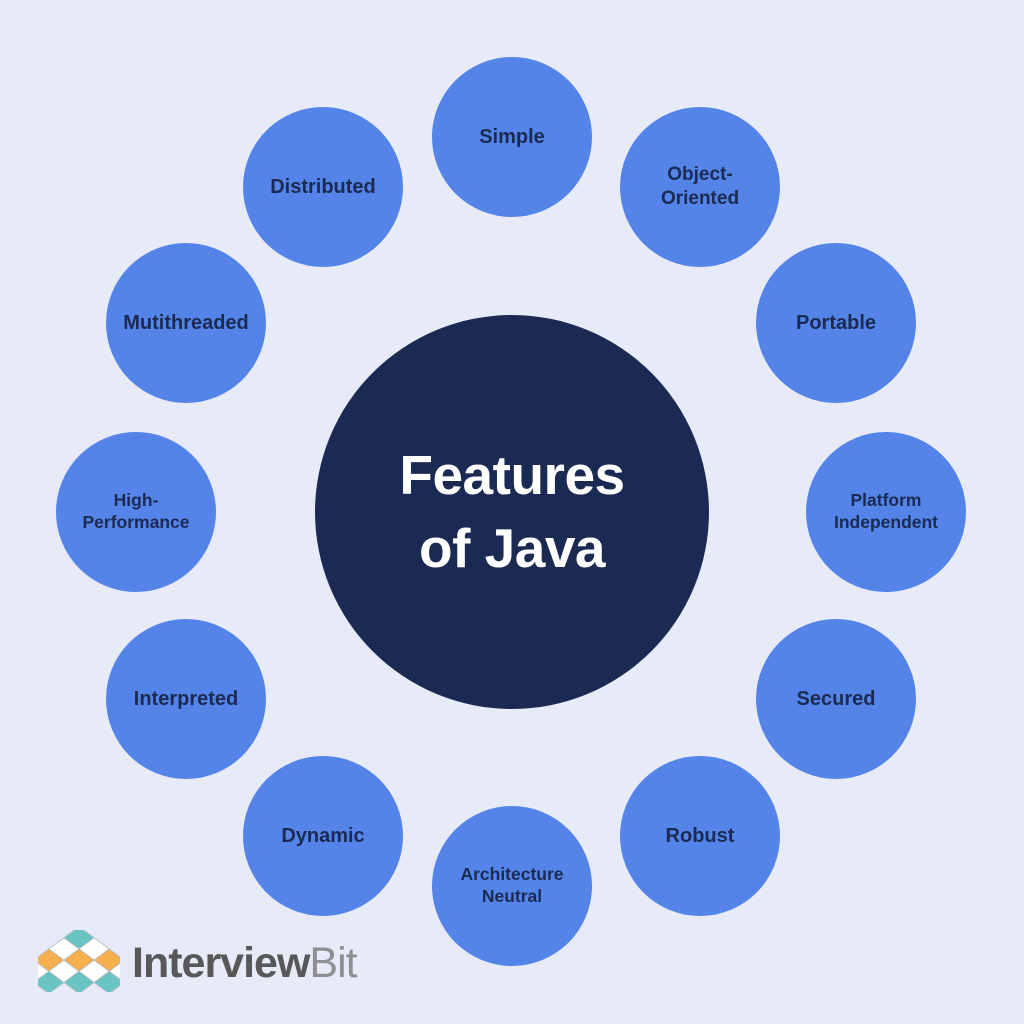 This screenshot has height=1024, width=1024. I want to click on node-dynamic: Dynamic, so click(323, 836).